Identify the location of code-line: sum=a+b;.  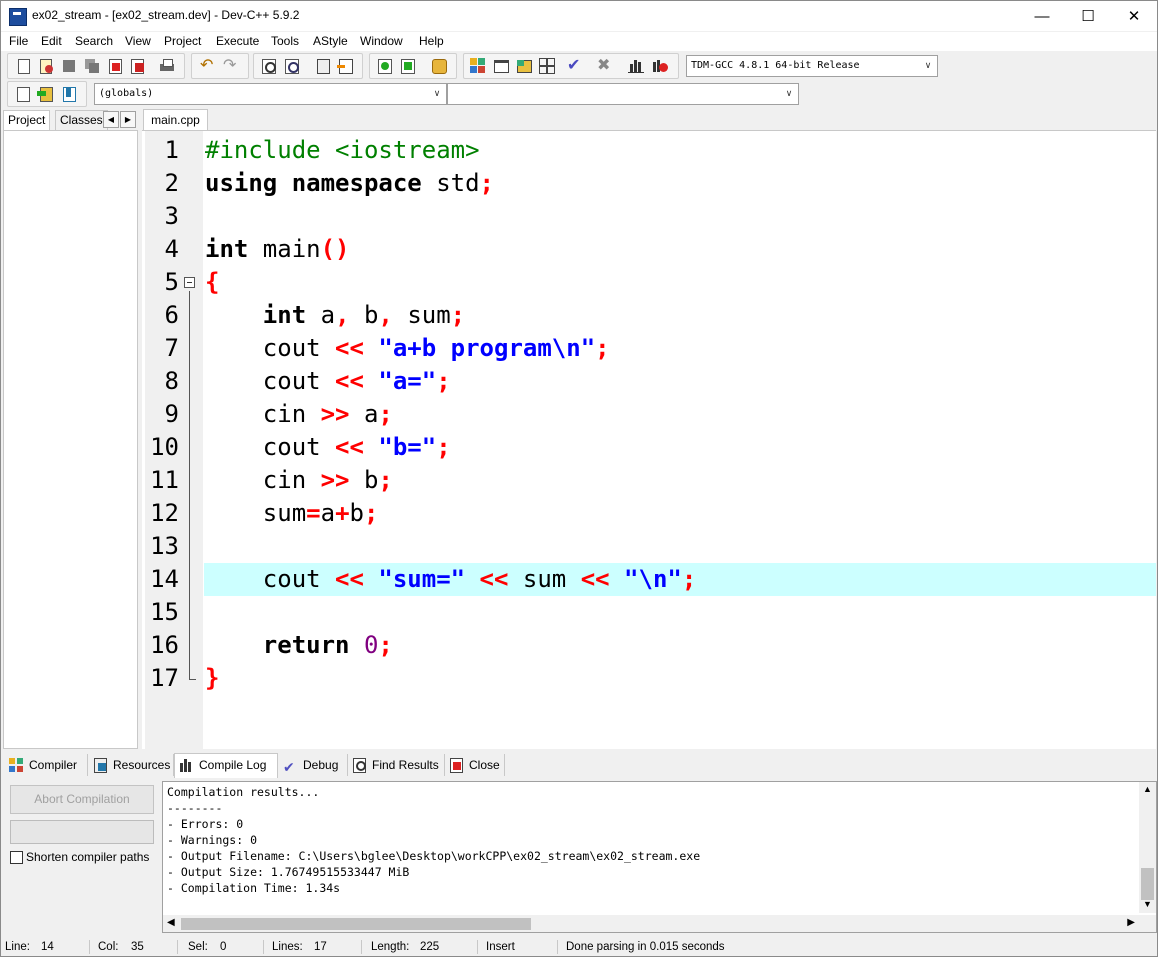
(292, 513).